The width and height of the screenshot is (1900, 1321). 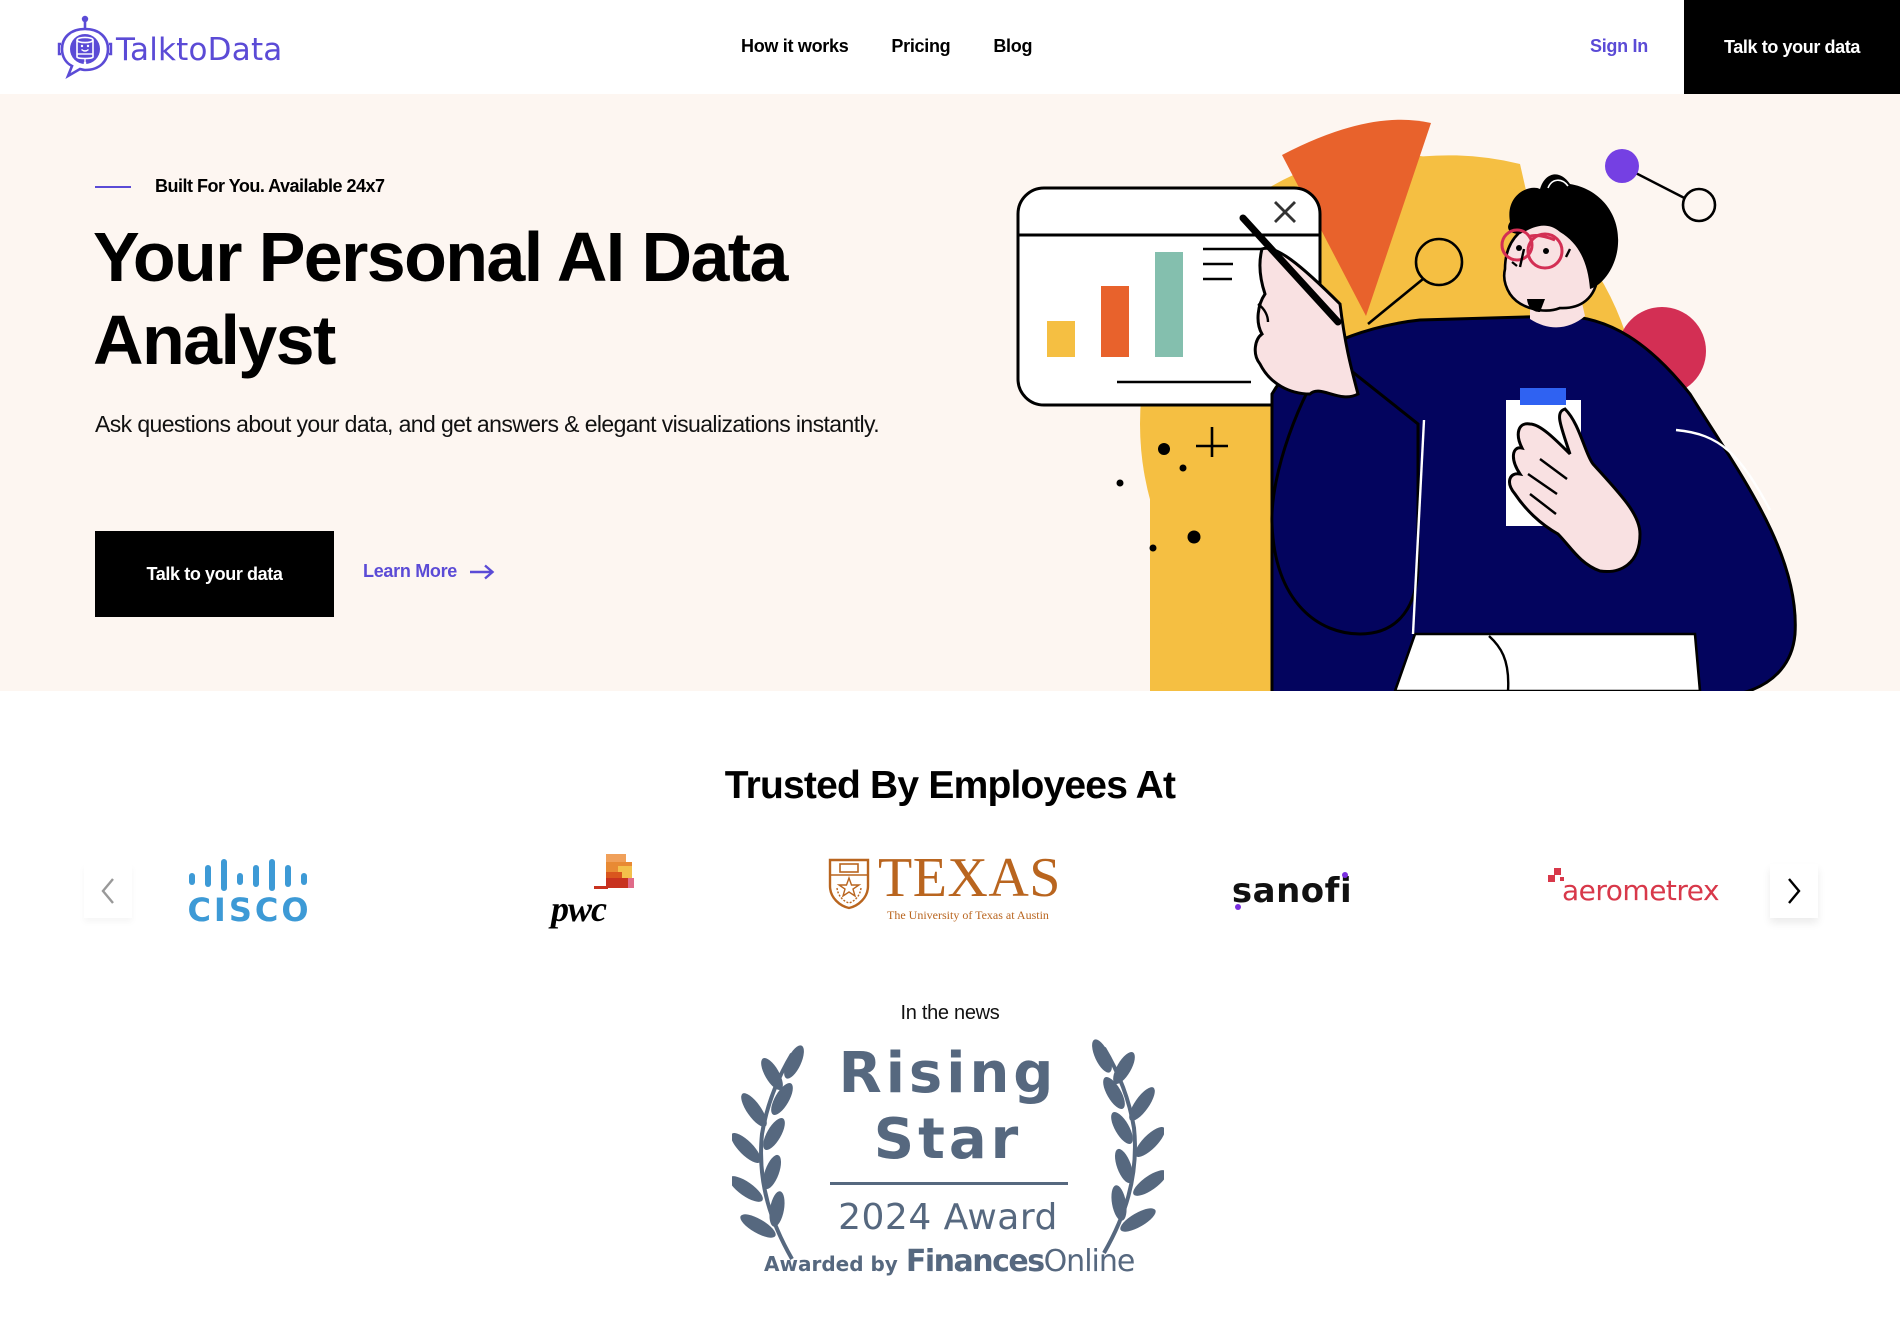 What do you see at coordinates (1089, 1261) in the screenshot?
I see `online-text: Online` at bounding box center [1089, 1261].